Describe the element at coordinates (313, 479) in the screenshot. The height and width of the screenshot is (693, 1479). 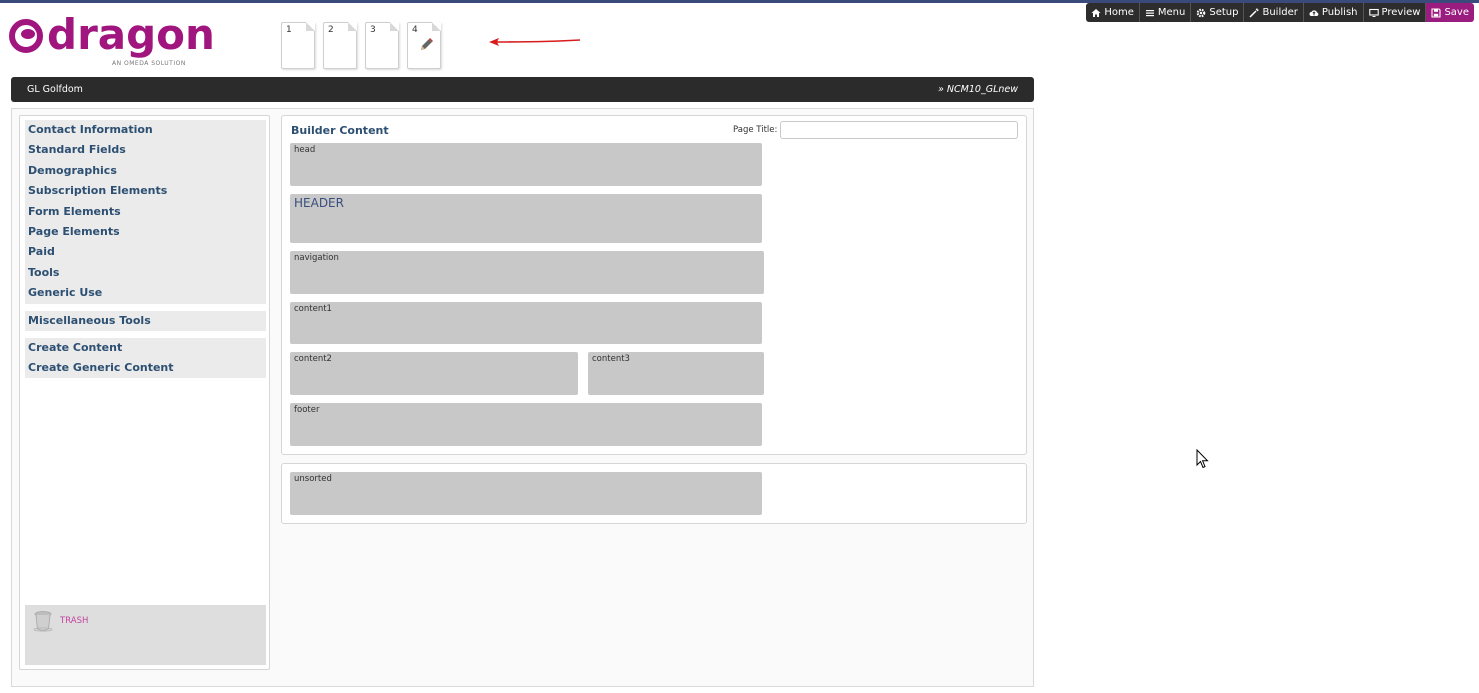
I see `zone-label: unsorted` at that location.